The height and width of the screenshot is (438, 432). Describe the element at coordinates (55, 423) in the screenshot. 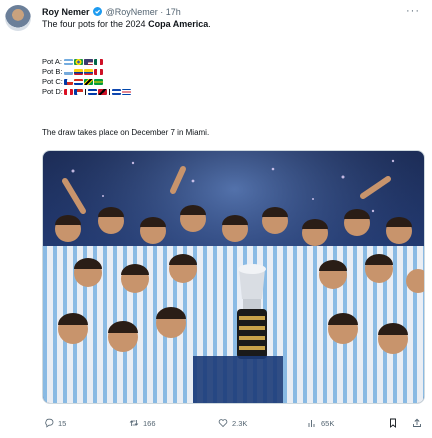

I see `reply-button: 15` at that location.